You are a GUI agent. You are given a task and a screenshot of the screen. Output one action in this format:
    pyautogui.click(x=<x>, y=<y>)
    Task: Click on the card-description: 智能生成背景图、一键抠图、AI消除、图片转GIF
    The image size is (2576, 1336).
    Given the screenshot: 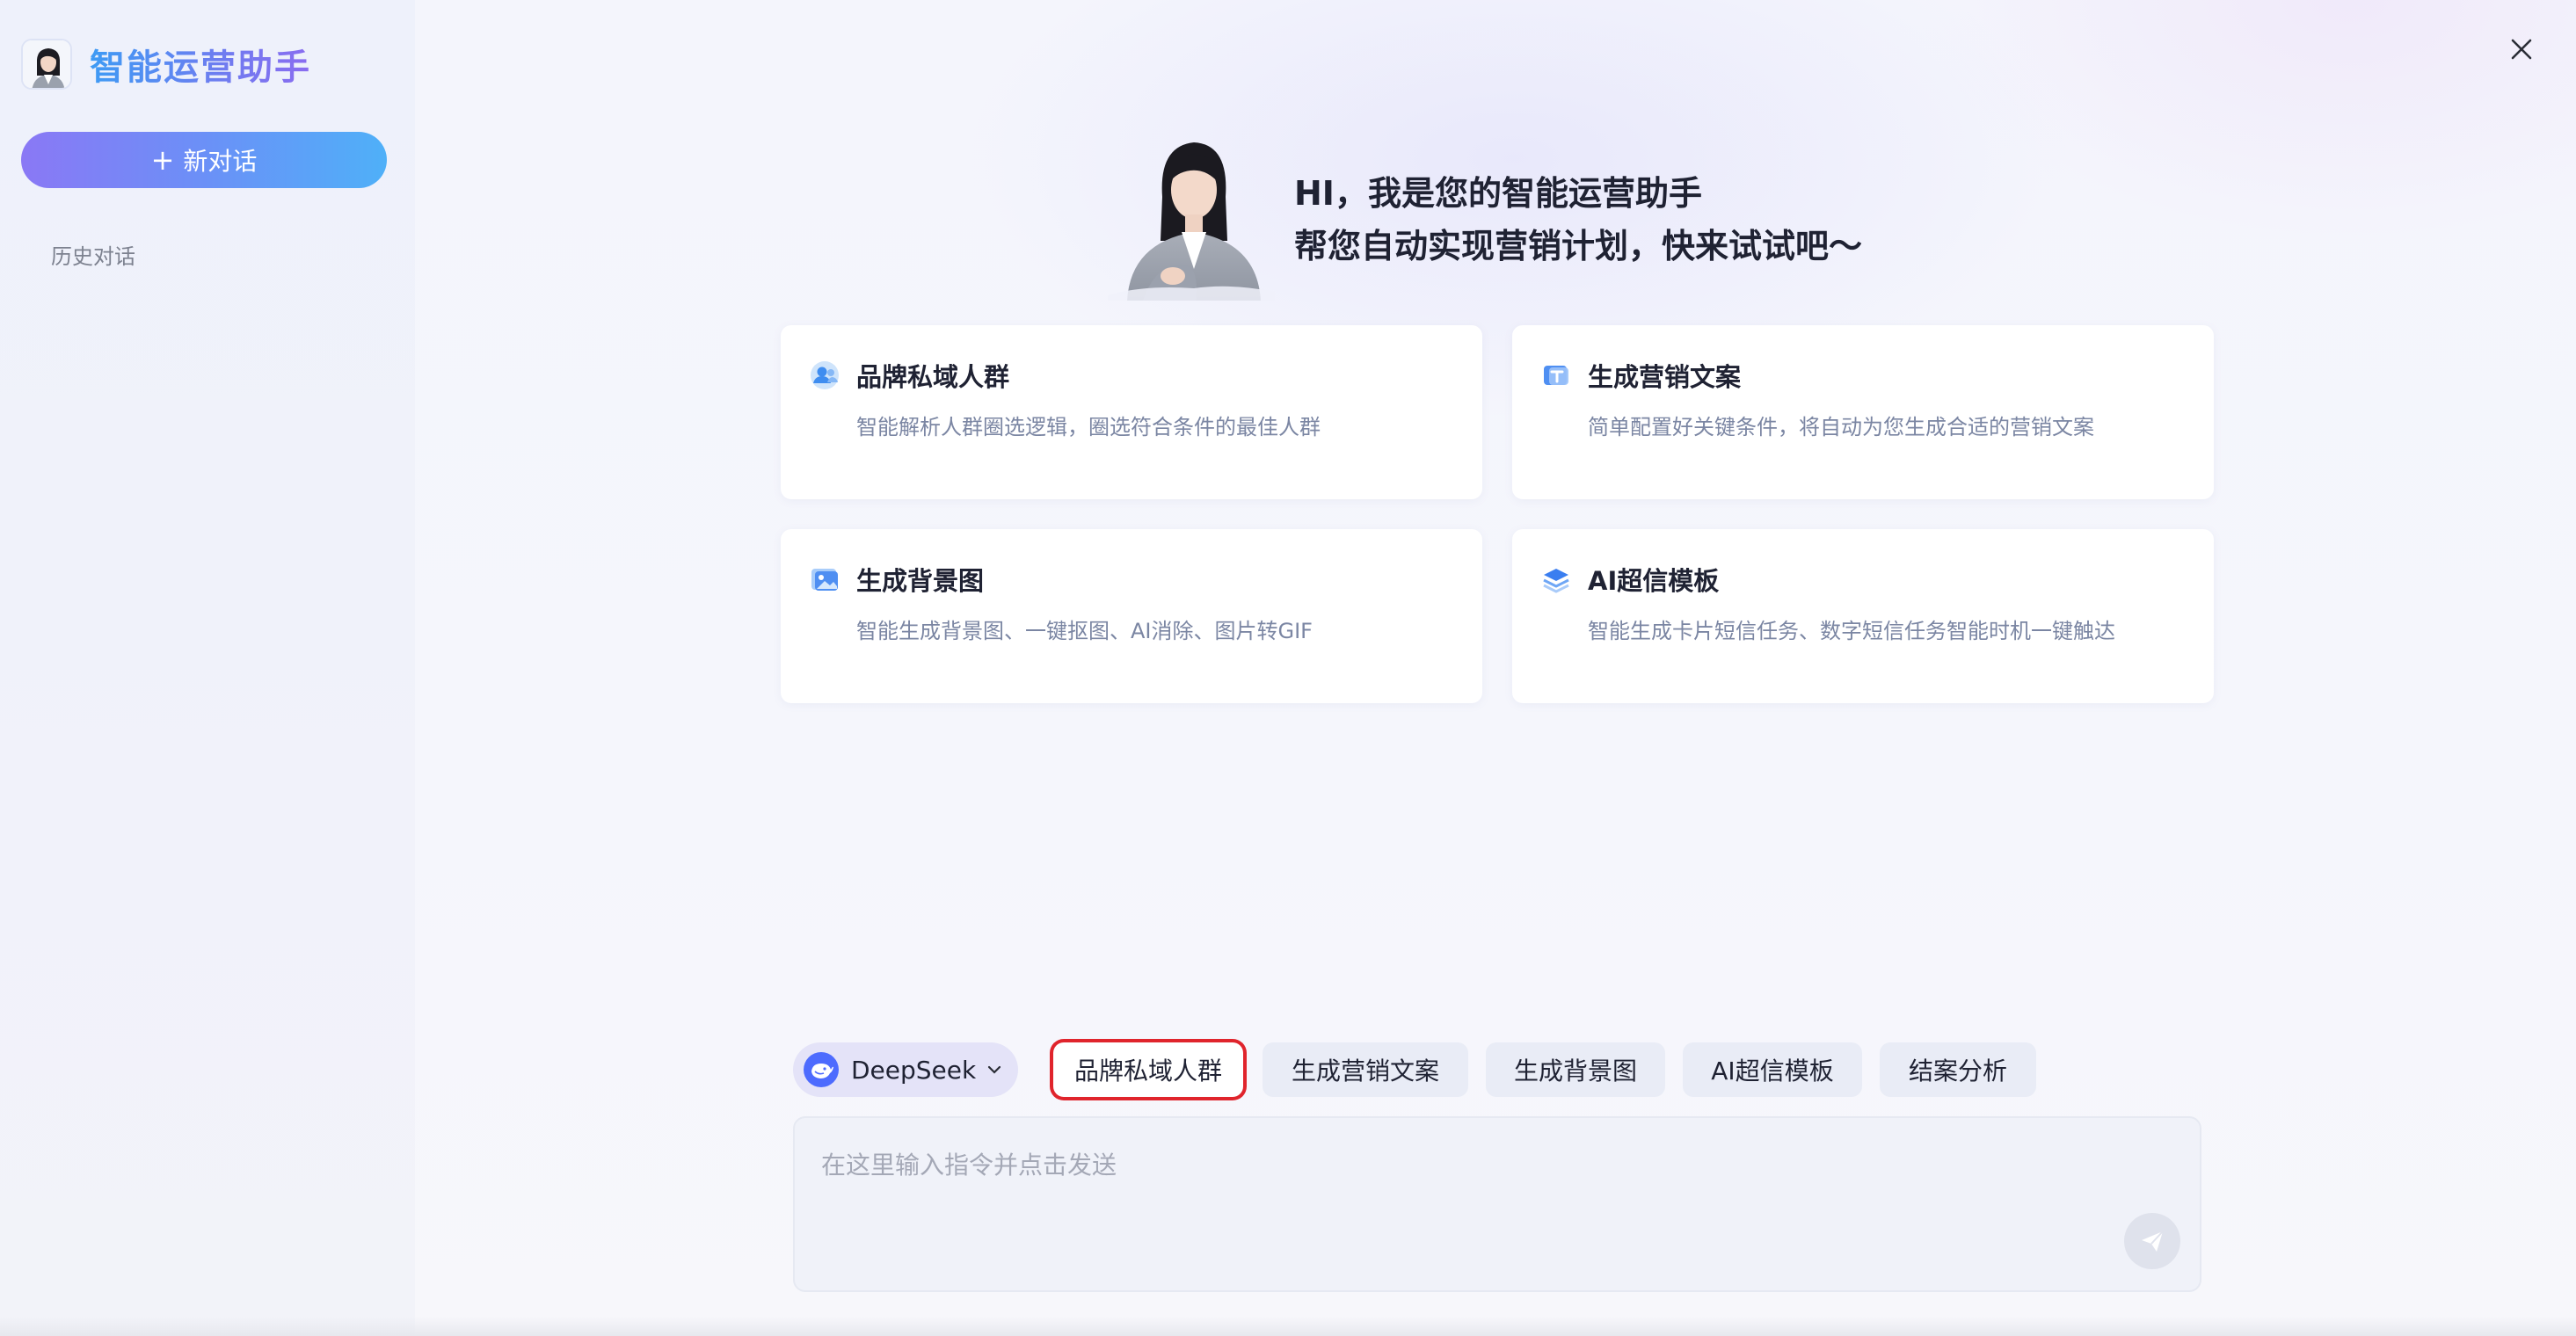 What is the action you would take?
    pyautogui.click(x=1084, y=631)
    